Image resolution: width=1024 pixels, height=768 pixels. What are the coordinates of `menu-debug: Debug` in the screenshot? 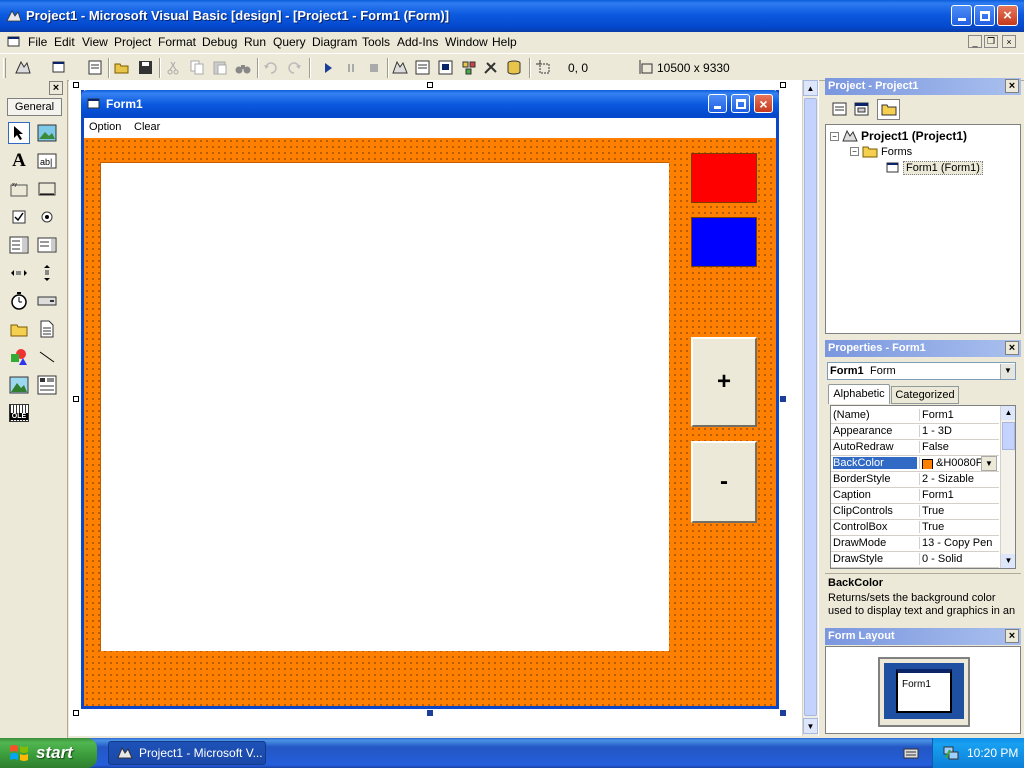 It's located at (219, 42).